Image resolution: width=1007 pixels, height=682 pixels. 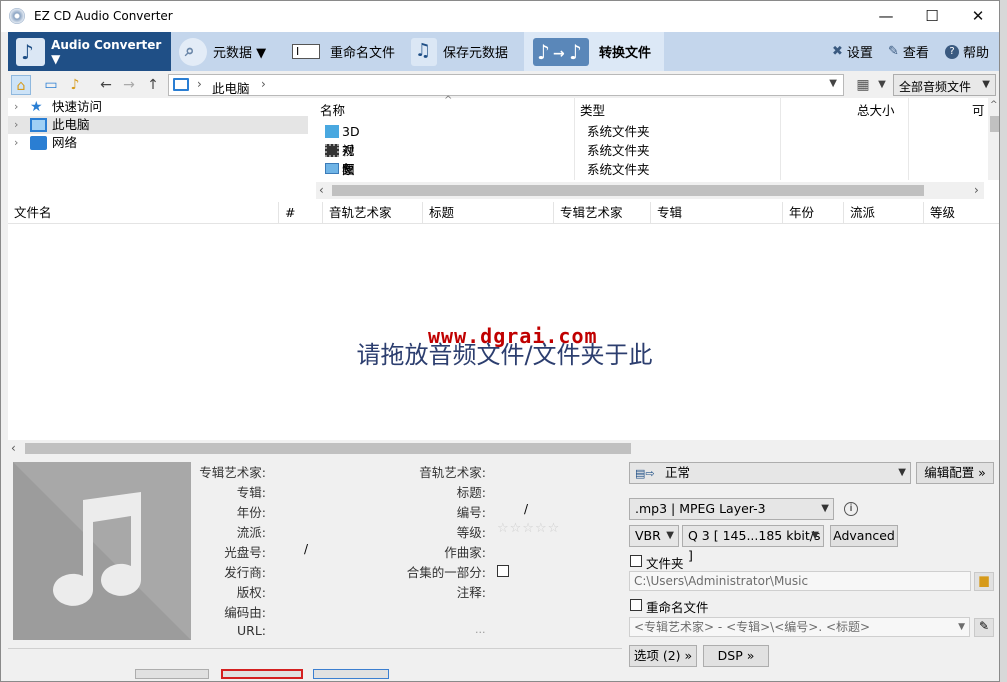 I want to click on save-metadata-button: ♫ 保存元数据, so click(x=463, y=51).